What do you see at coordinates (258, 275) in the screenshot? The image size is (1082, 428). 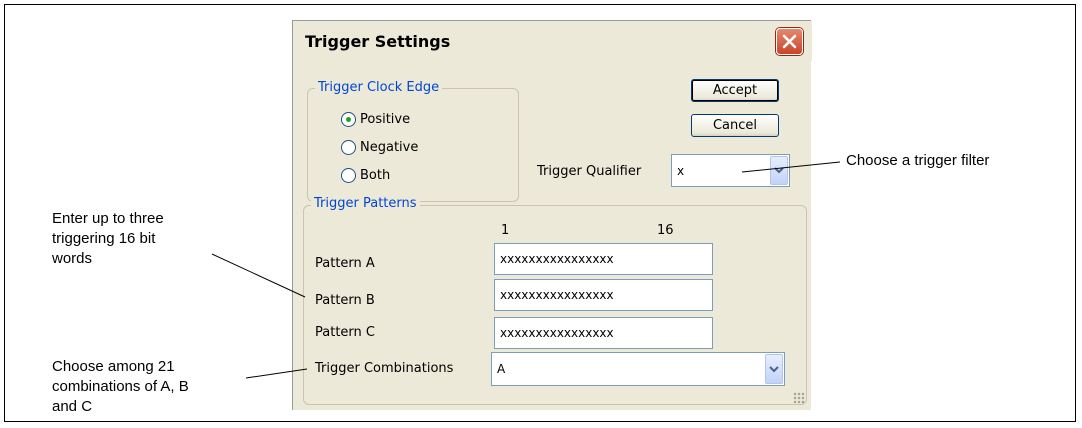 I see `callout-line-patterns` at bounding box center [258, 275].